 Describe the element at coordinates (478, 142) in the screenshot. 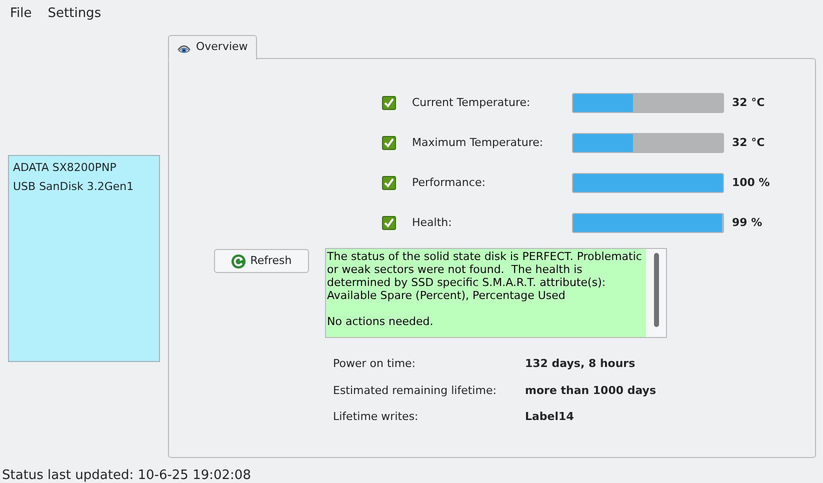

I see `metric-label: Maximum Temperature:` at that location.